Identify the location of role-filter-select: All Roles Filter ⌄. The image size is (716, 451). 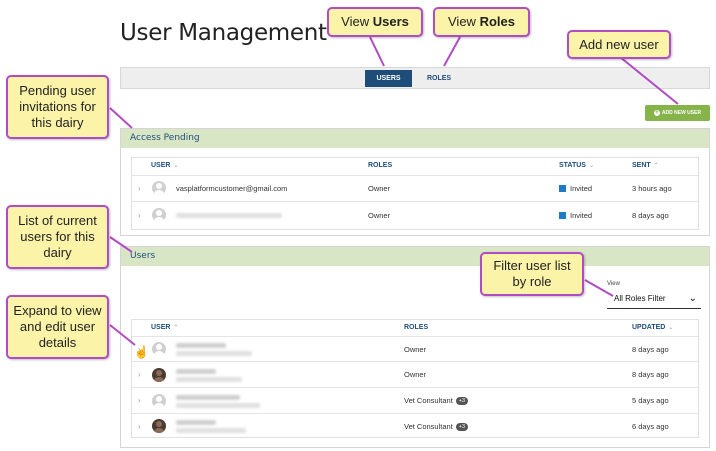
(654, 300).